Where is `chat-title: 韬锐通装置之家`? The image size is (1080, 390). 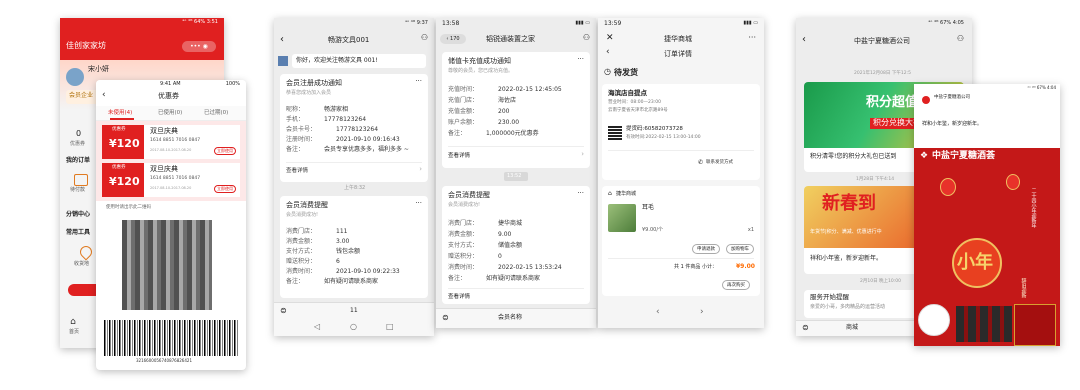 chat-title: 韬锐通装置之家 is located at coordinates (510, 39).